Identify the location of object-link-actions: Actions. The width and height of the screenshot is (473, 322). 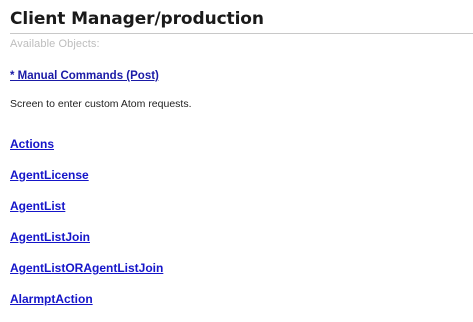
(32, 144).